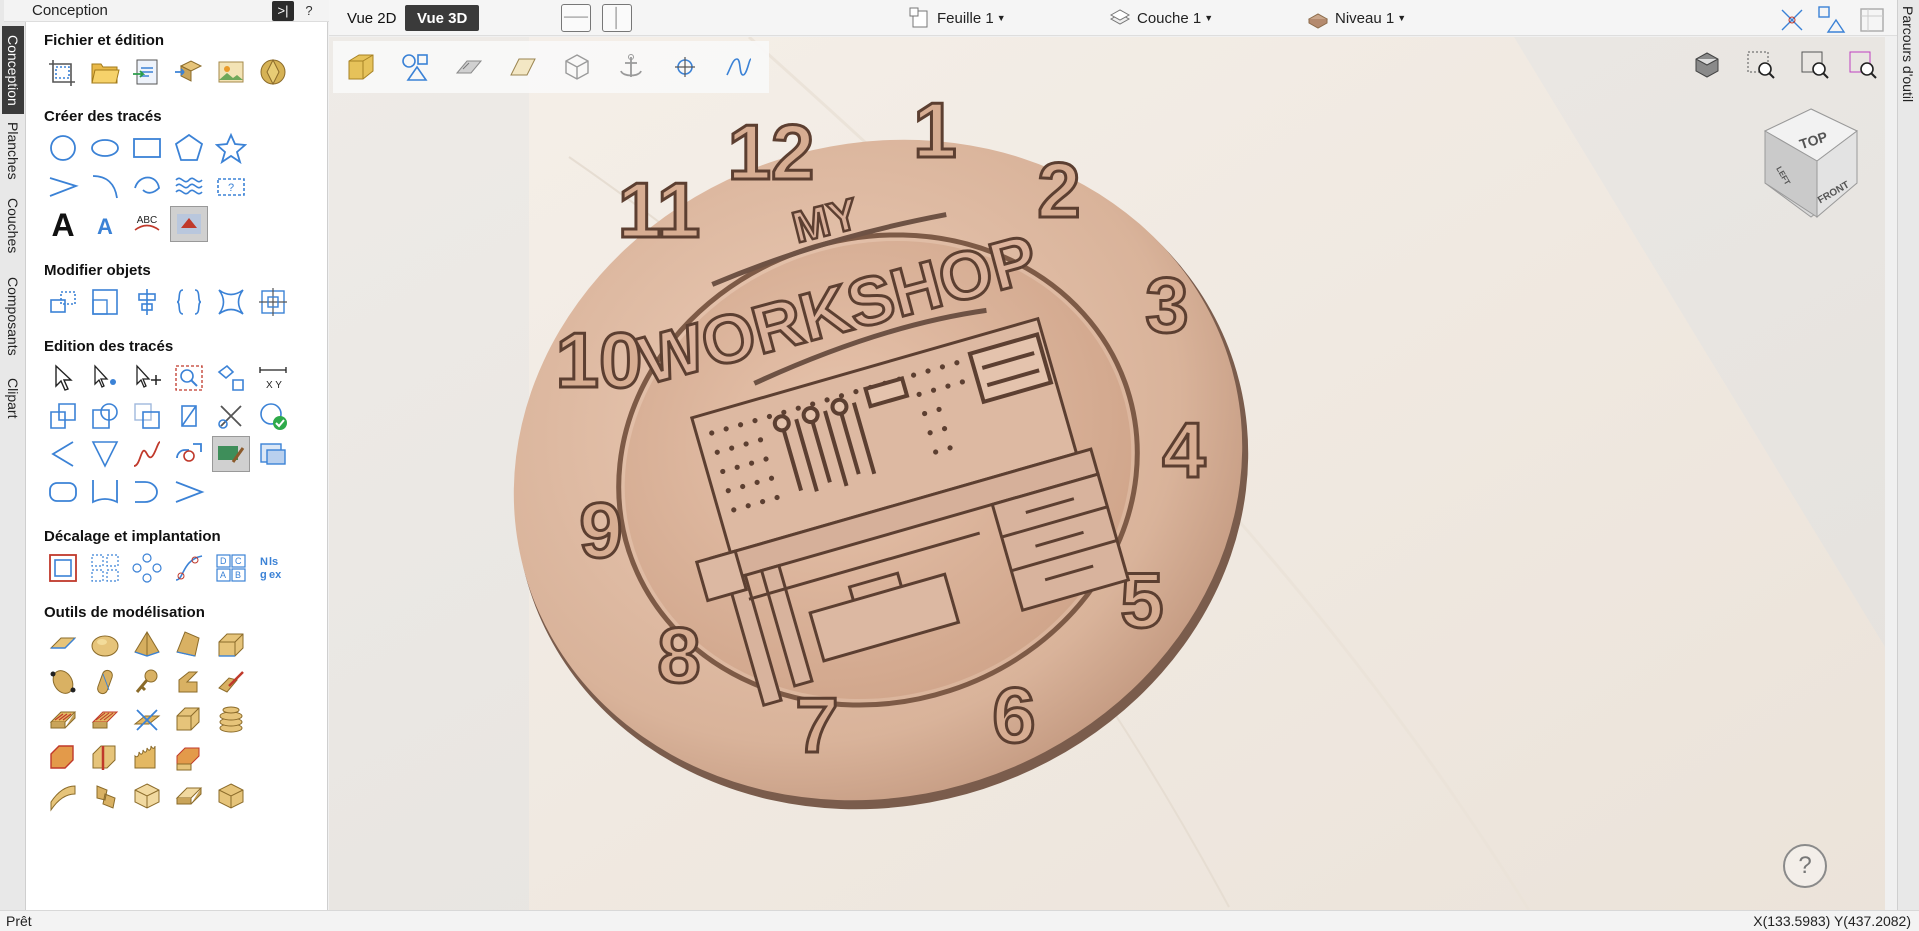 Image resolution: width=1919 pixels, height=931 pixels. What do you see at coordinates (231, 416) in the screenshot?
I see `scissors-icon` at bounding box center [231, 416].